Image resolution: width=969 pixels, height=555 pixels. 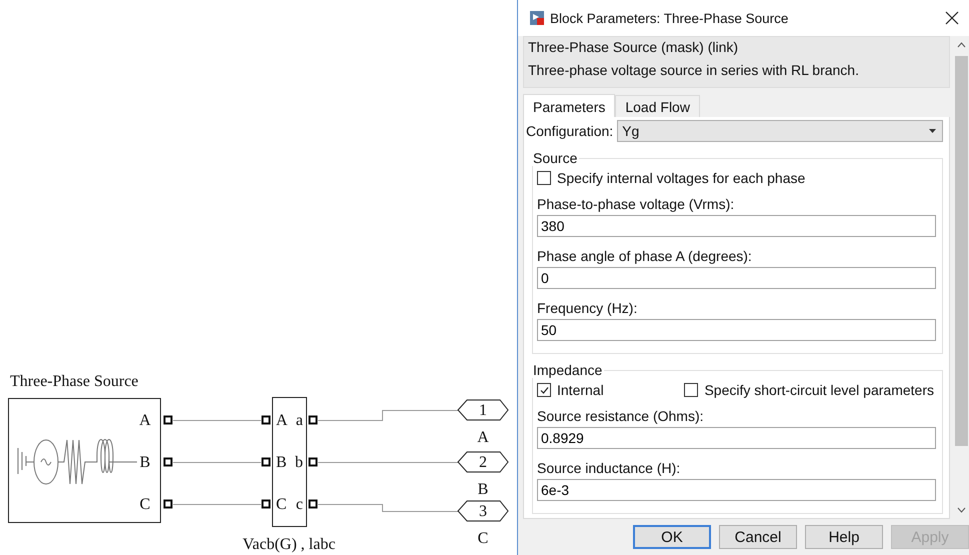 What do you see at coordinates (736, 438) in the screenshot?
I see `input-field: 0.8929` at bounding box center [736, 438].